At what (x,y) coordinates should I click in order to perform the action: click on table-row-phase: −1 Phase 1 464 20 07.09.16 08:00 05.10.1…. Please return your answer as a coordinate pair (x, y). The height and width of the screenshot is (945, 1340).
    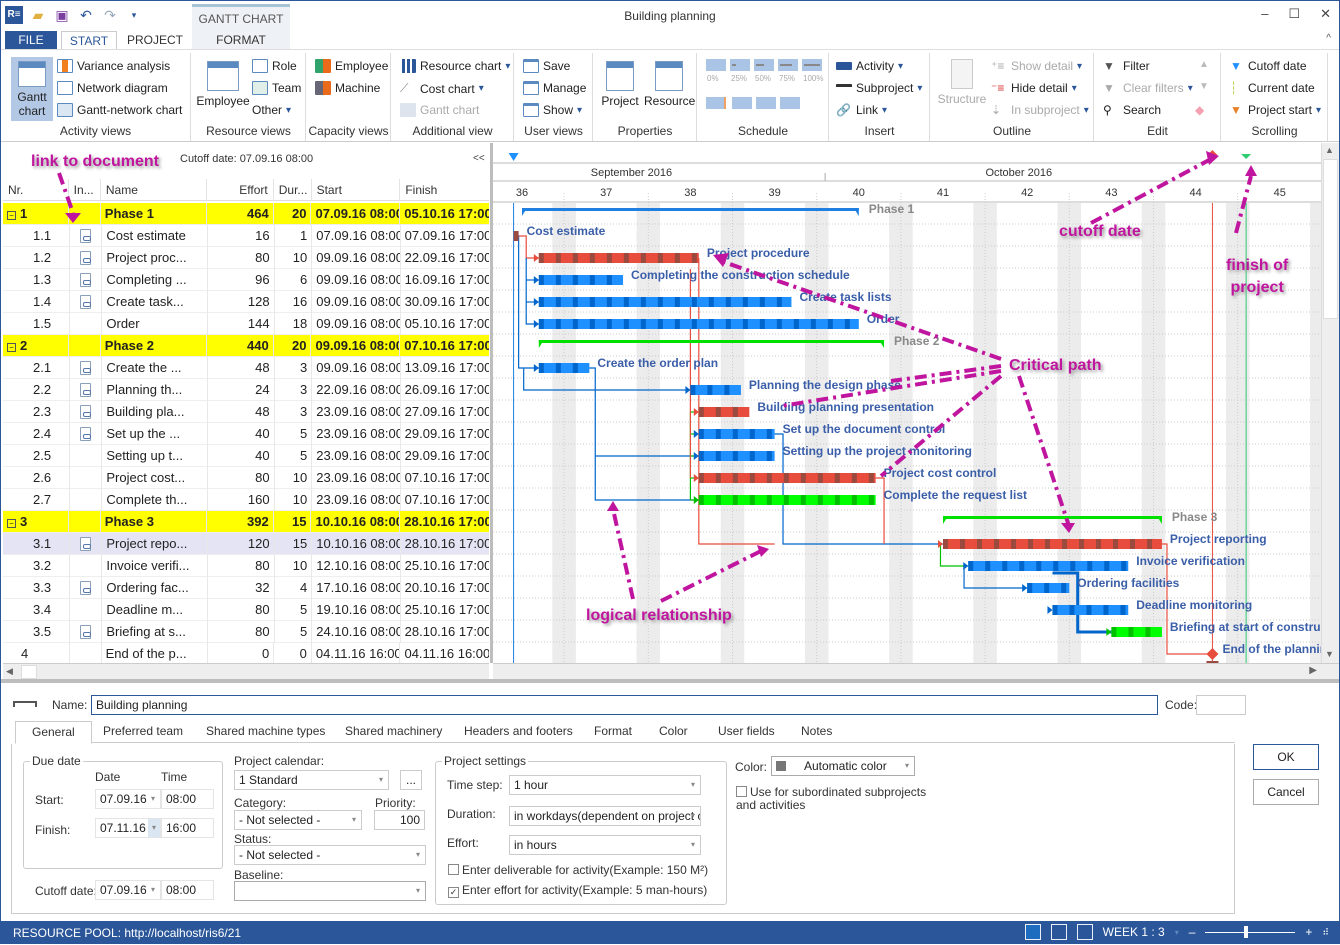
    Looking at the image, I should click on (246, 214).